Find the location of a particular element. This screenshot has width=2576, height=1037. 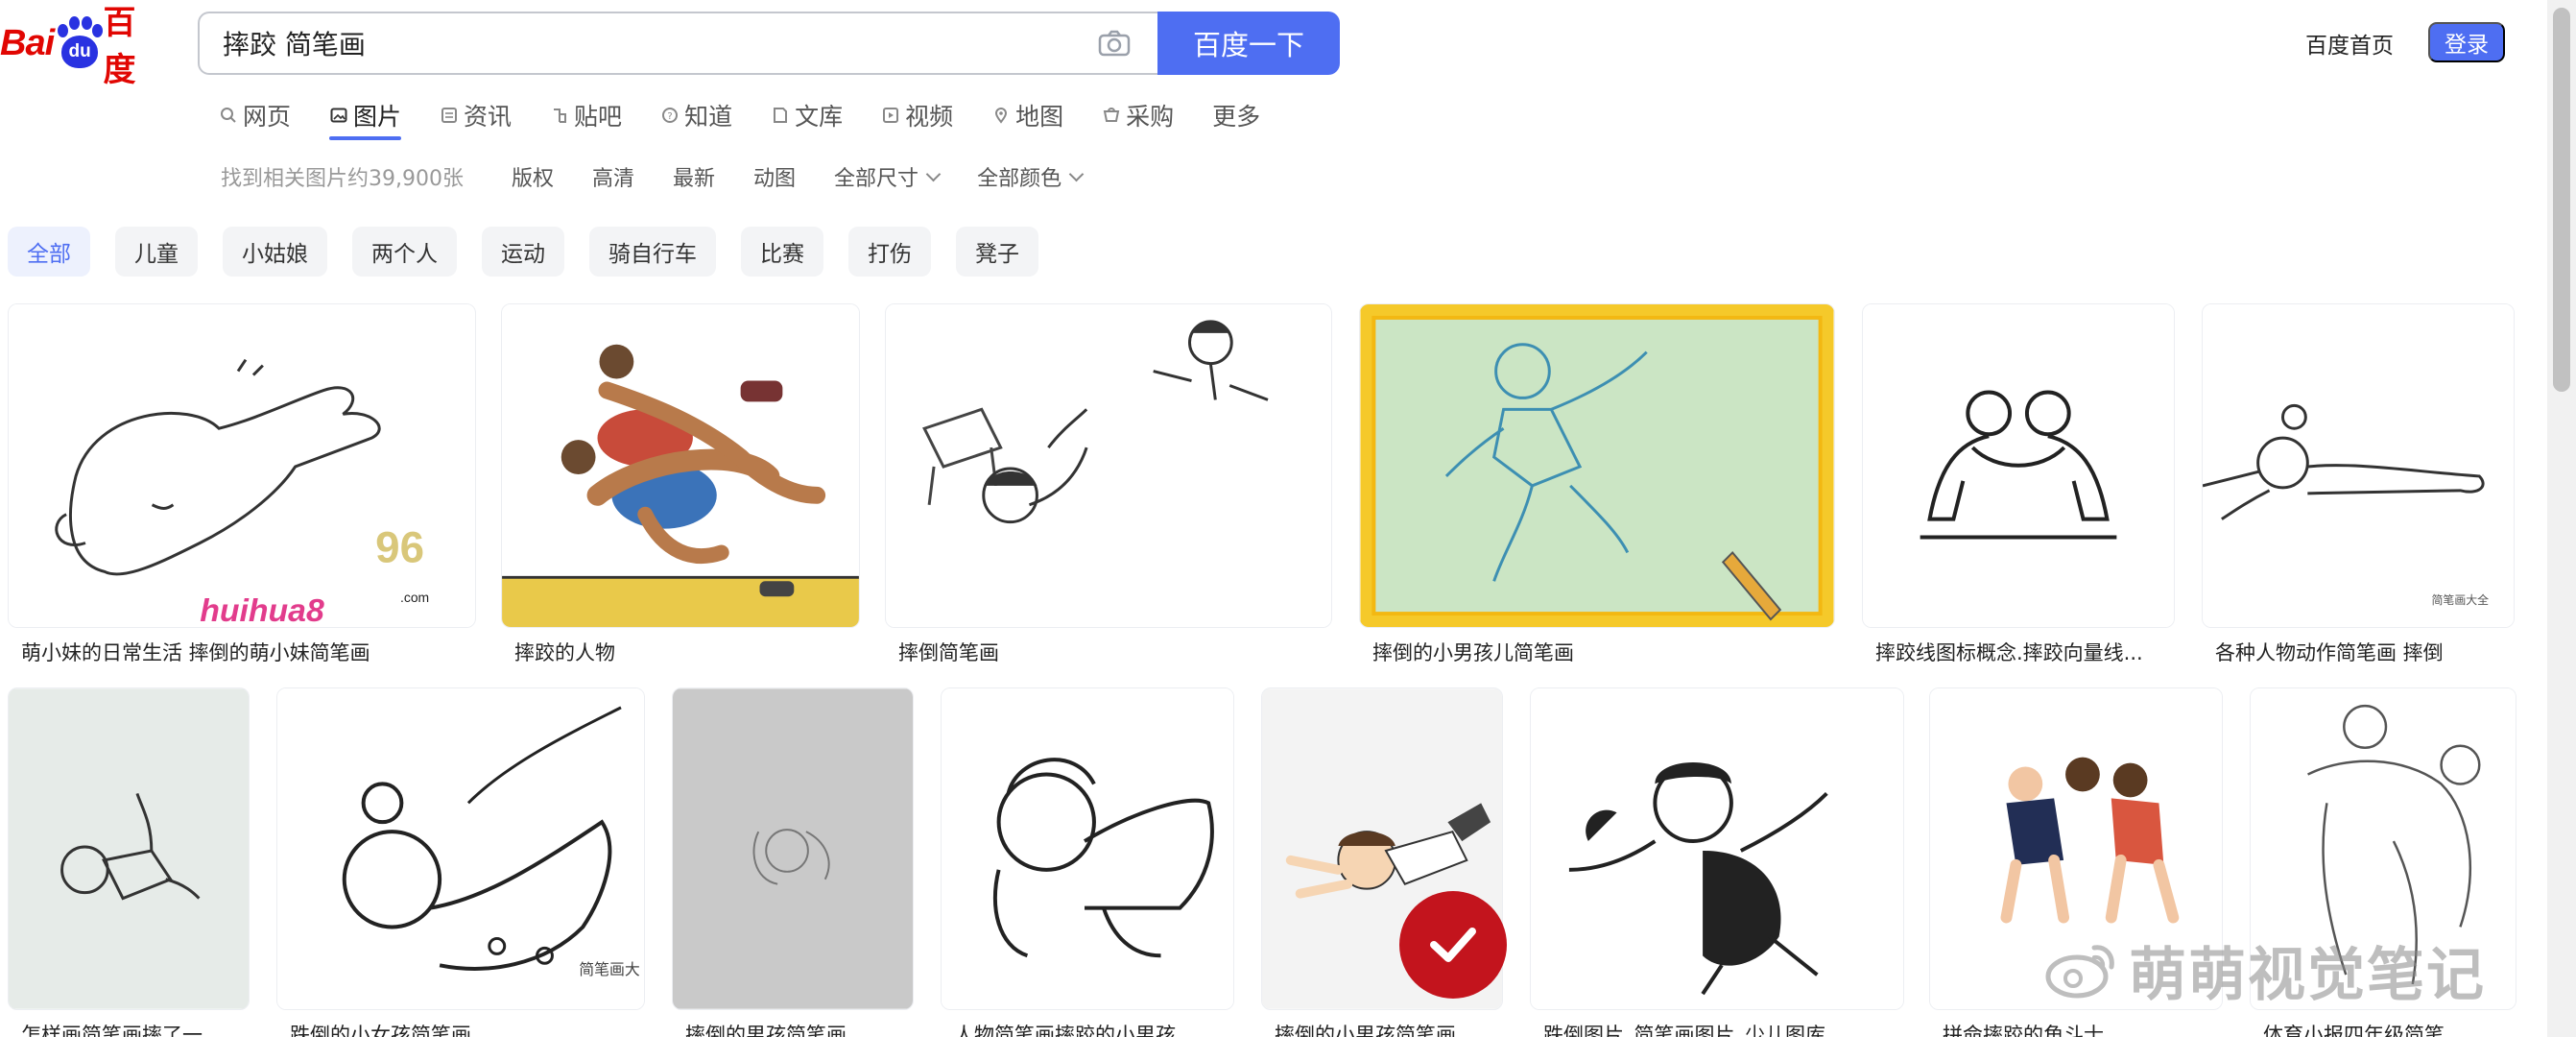

cart-icon is located at coordinates (1111, 115).